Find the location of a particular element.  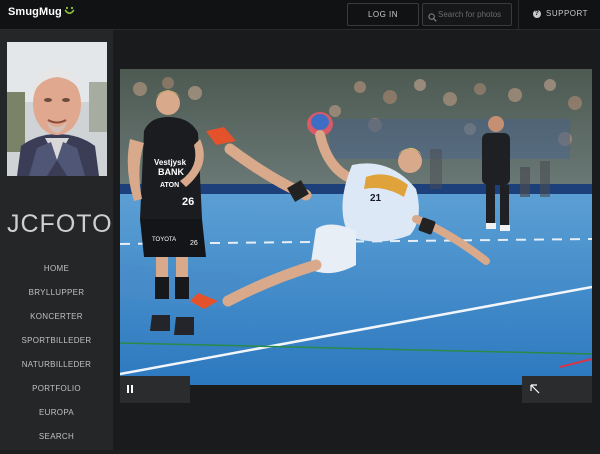

top-bar: SmugMug LOG IN ? SUPPORT is located at coordinates (300, 15).